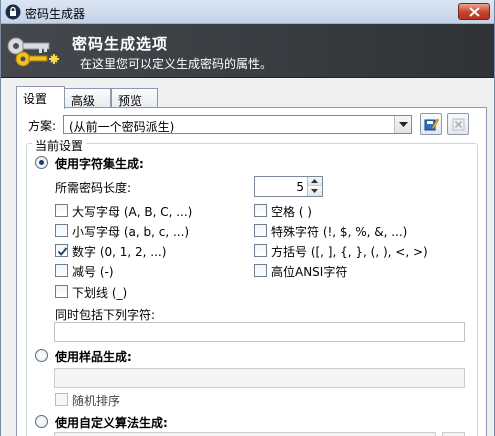  I want to click on charset-radio-label: 使用字符集生成:, so click(99, 164).